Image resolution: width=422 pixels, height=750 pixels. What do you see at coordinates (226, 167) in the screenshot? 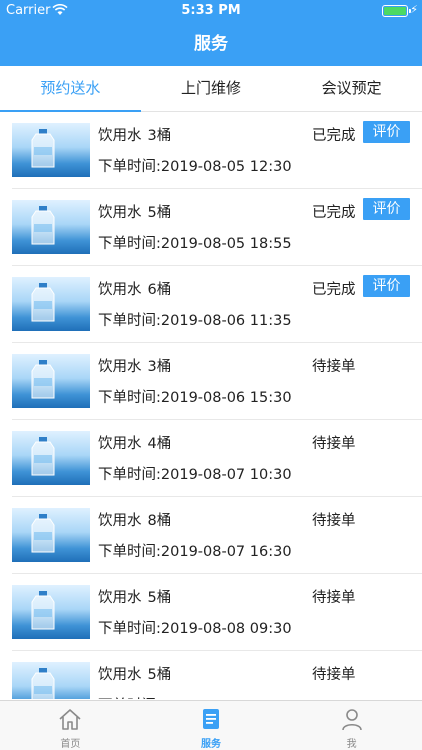
I see `order-time-value: 2019-08-05 12:30` at bounding box center [226, 167].